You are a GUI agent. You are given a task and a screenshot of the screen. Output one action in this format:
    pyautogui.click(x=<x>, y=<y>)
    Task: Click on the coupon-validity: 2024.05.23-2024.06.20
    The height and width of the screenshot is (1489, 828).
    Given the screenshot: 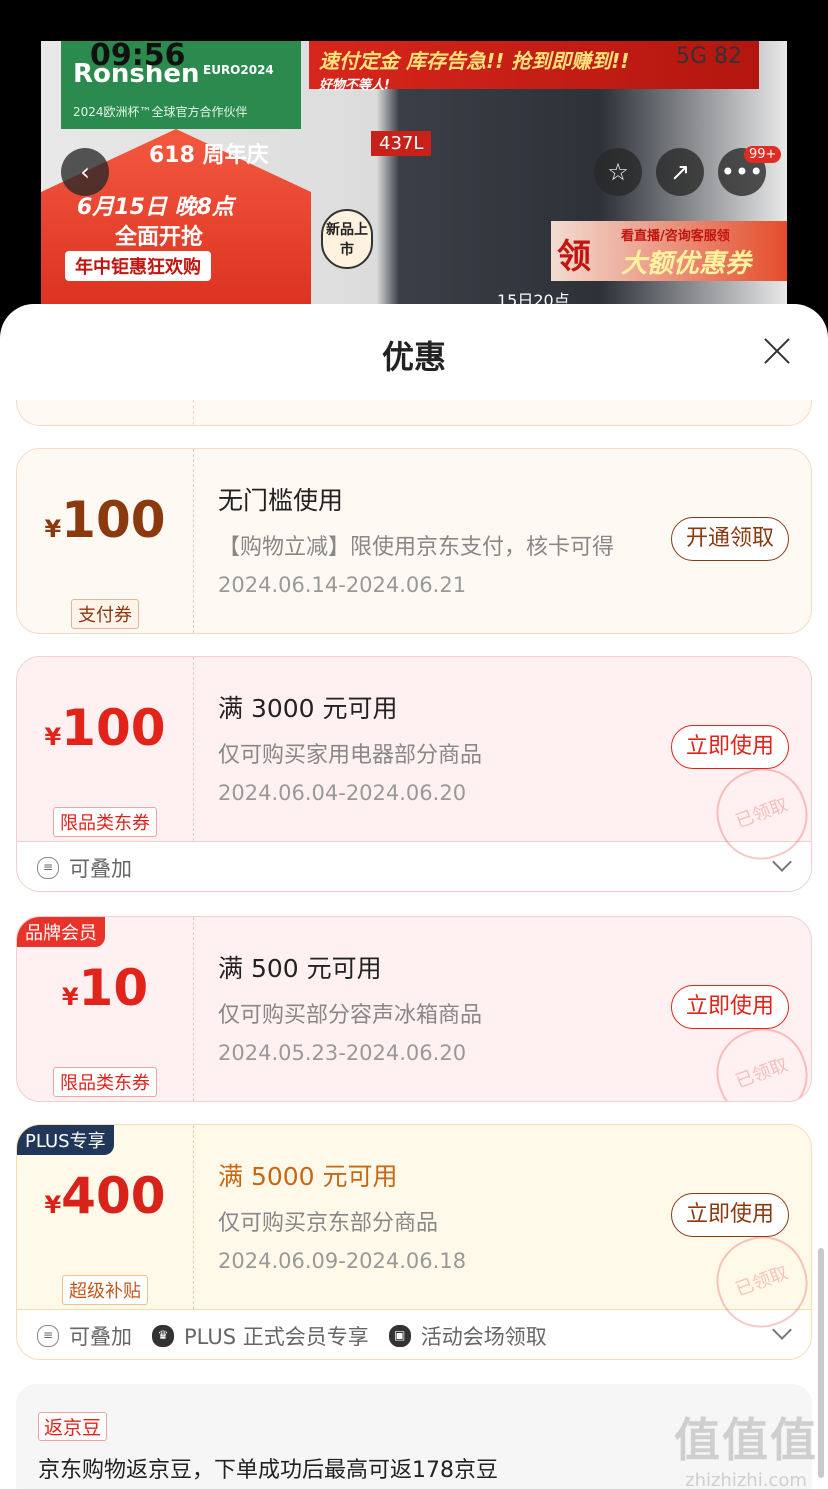 What is the action you would take?
    pyautogui.click(x=342, y=1053)
    